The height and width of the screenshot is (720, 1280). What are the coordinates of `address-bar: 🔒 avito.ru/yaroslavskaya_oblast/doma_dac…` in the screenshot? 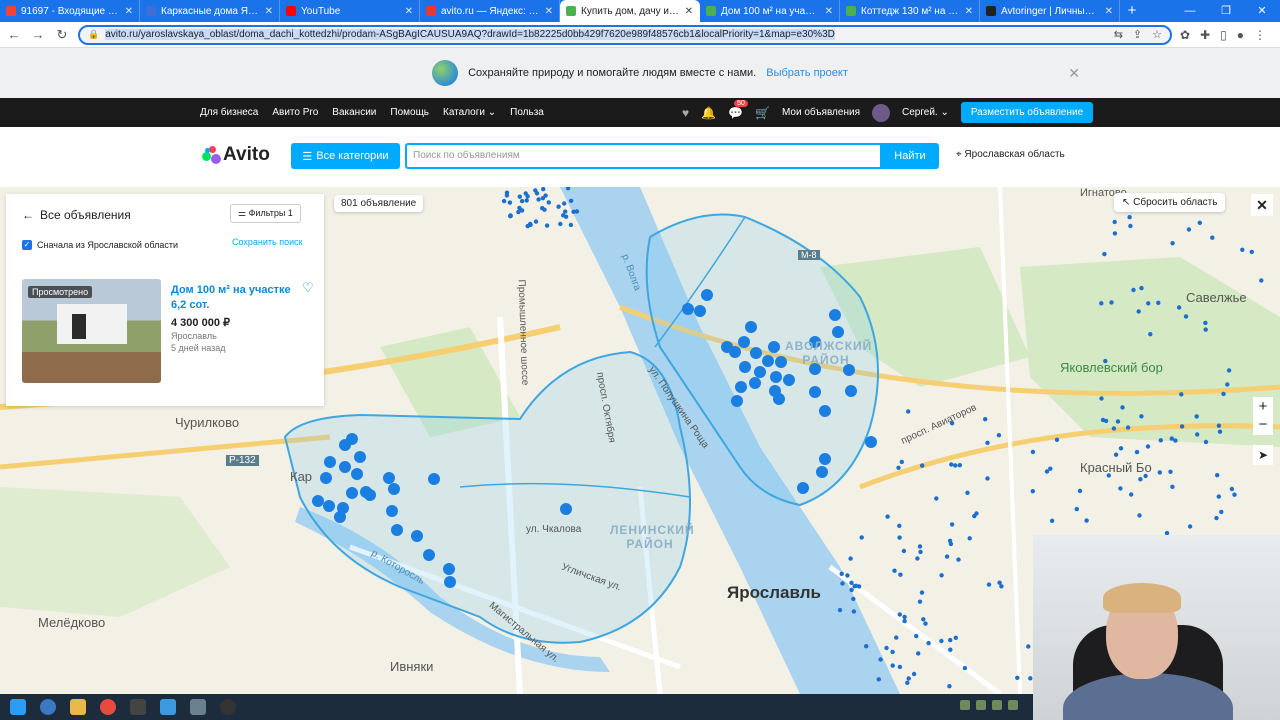 It's located at (625, 34).